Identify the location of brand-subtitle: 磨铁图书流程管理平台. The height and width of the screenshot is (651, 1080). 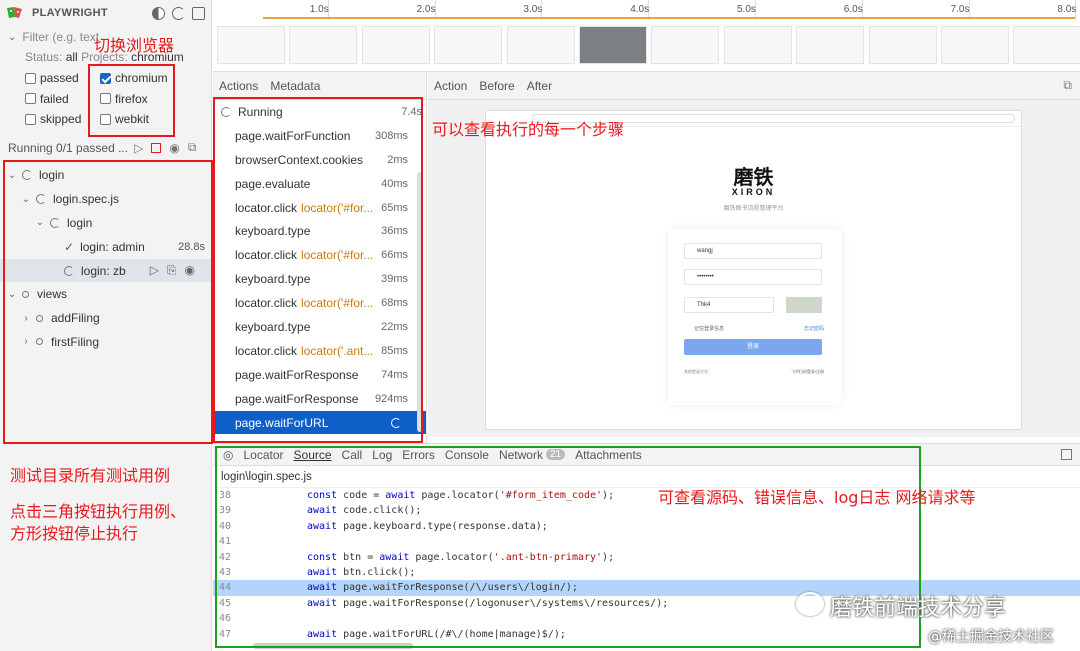
(753, 209).